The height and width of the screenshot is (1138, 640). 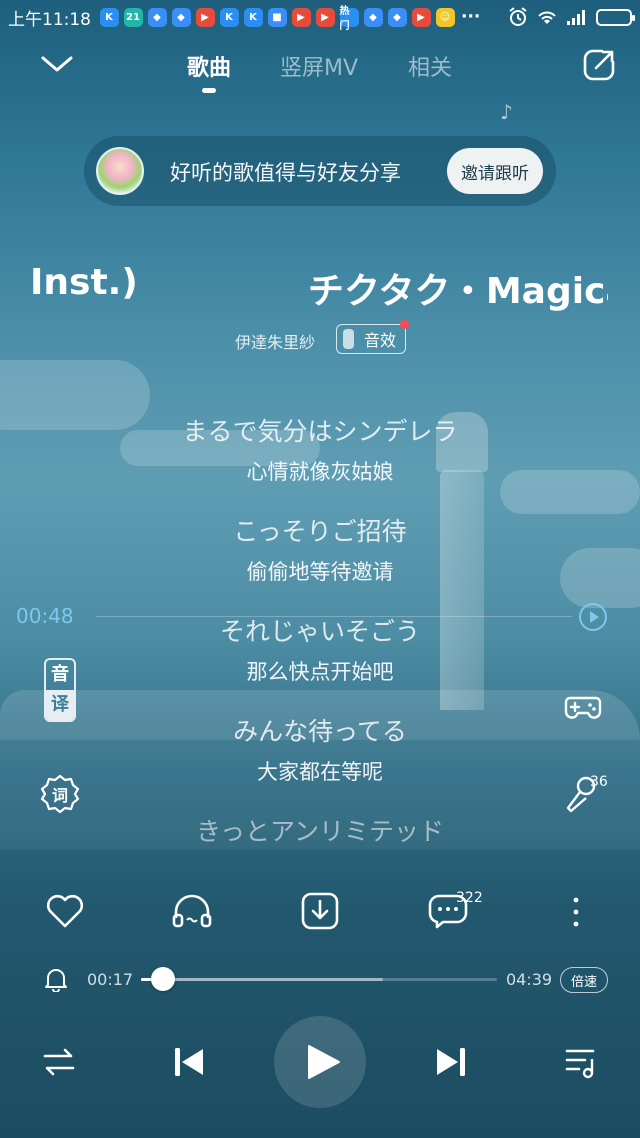 I want to click on transliteration-top-label: 音, so click(x=60, y=674).